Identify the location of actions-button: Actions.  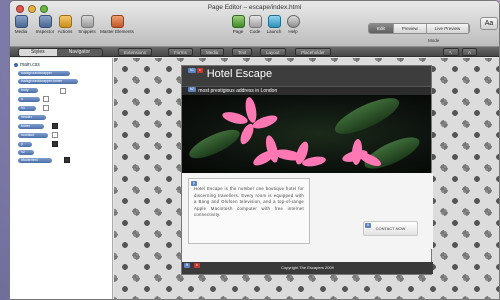
(65, 24).